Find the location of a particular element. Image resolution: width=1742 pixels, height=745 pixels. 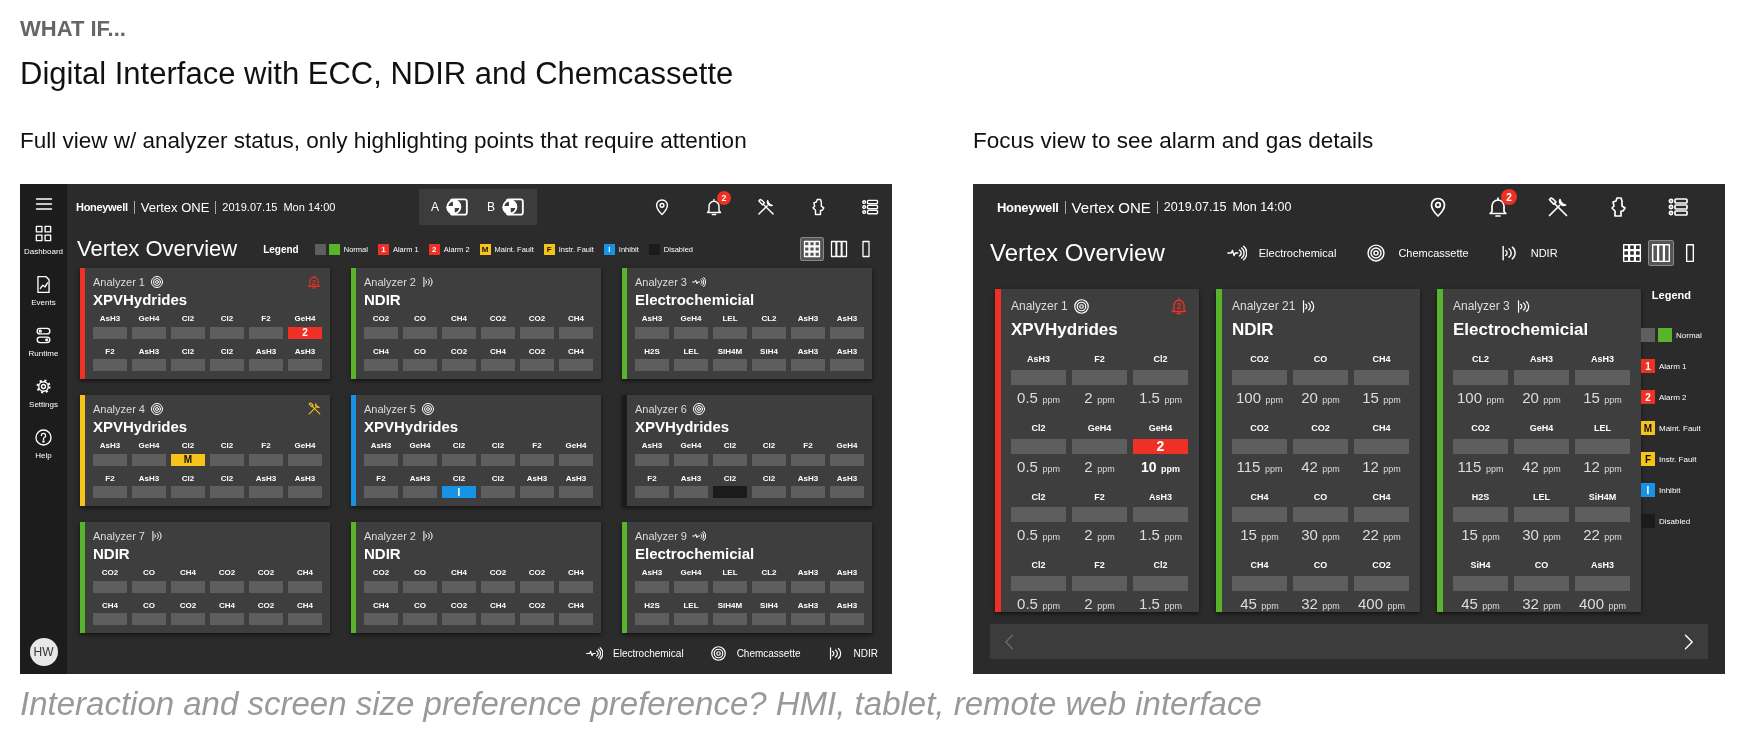

point-status-bar: 2 is located at coordinates (305, 332).